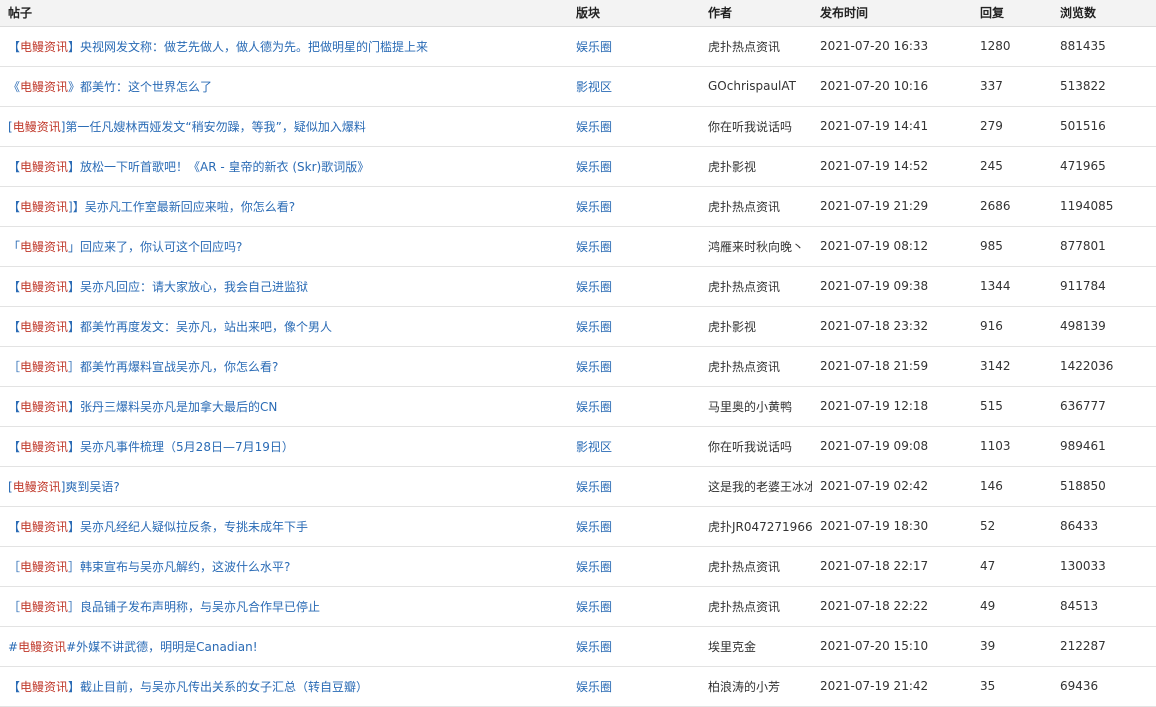  Describe the element at coordinates (164, 607) in the screenshot. I see `post-title-link: ［电鳗资讯］良品铺子发布声明称，与吴亦凡合作早已停止` at that location.